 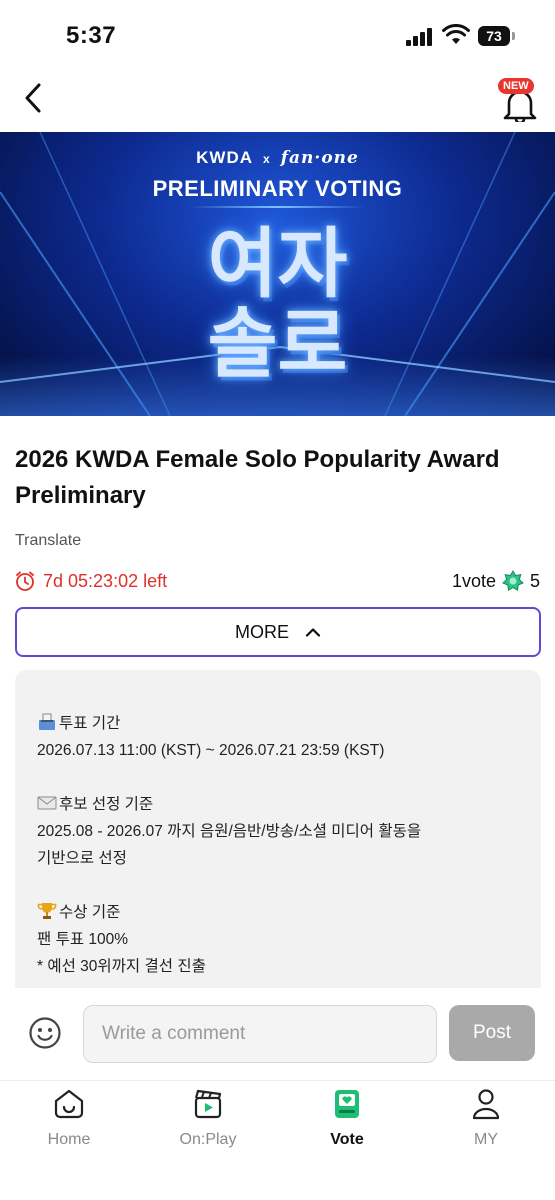 What do you see at coordinates (277, 98) in the screenshot?
I see `top-header: NEW` at bounding box center [277, 98].